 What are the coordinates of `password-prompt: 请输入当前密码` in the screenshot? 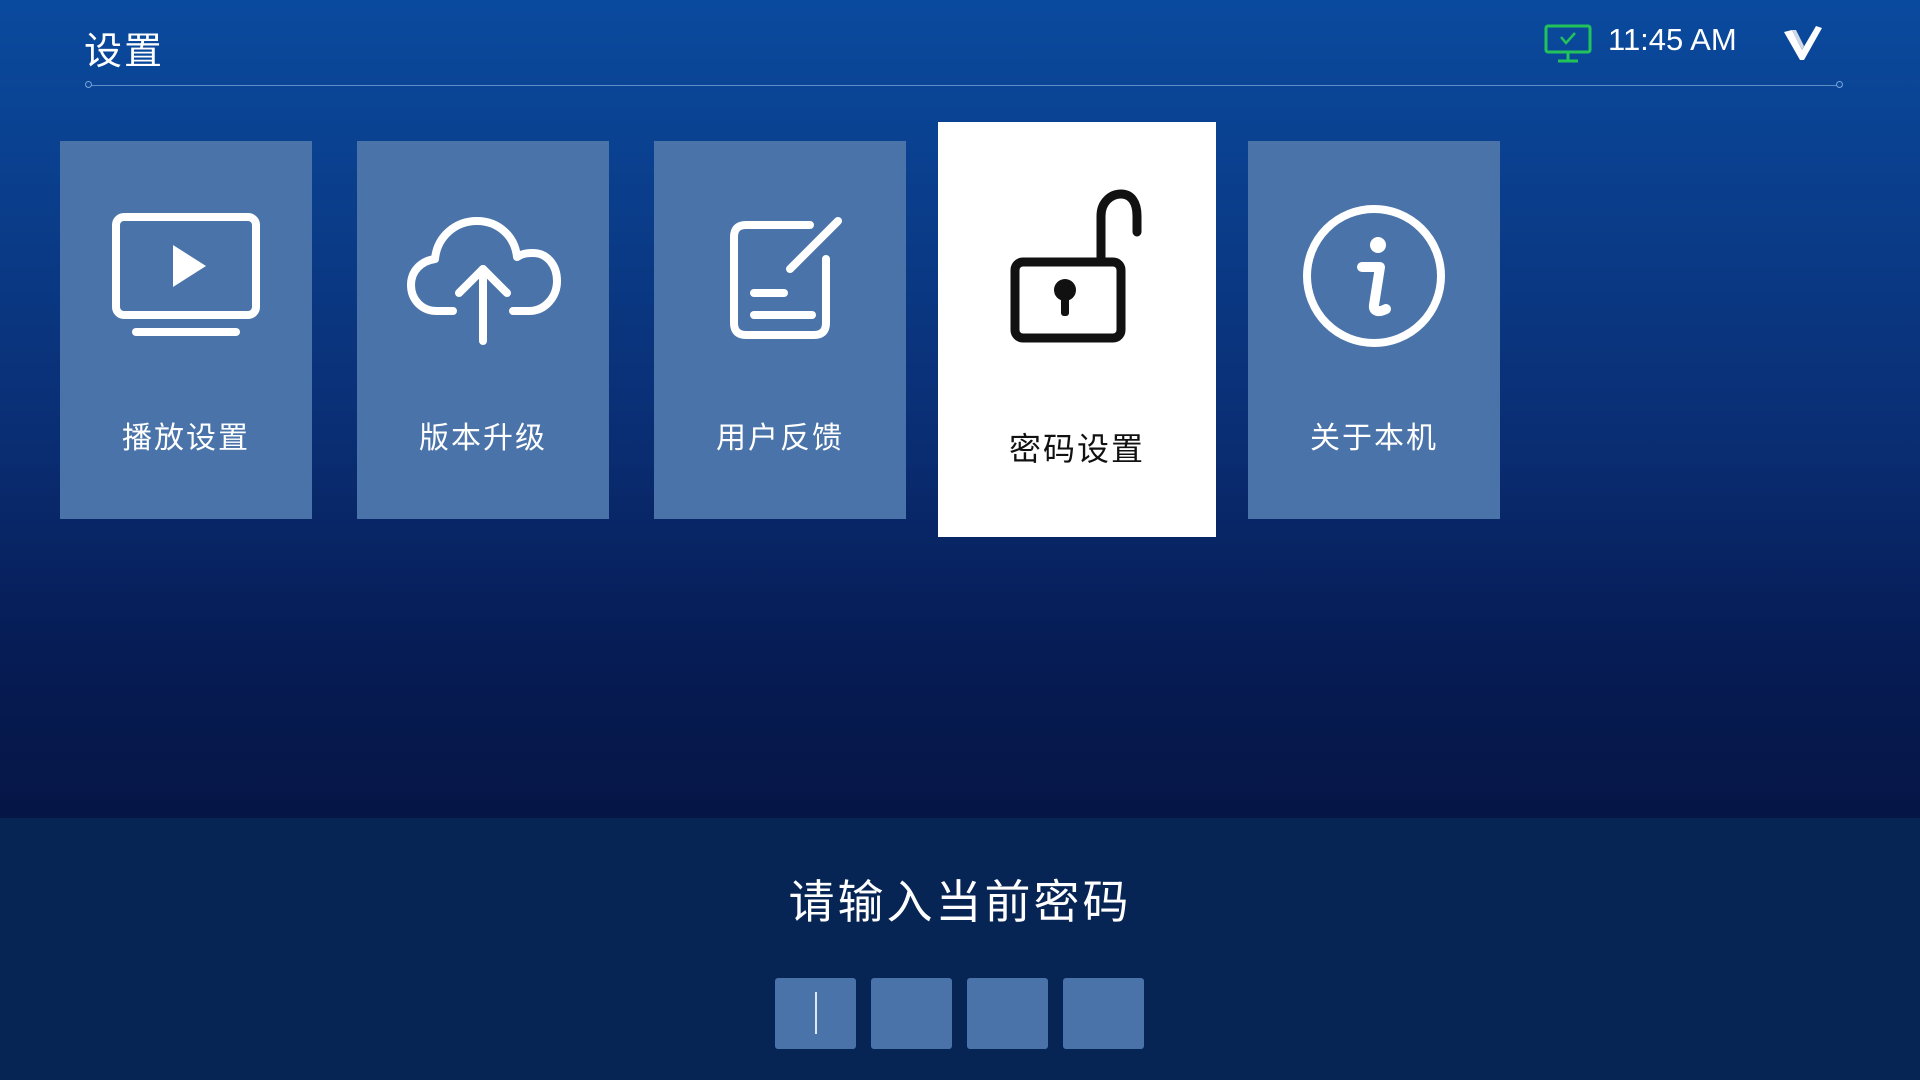 It's located at (960, 902).